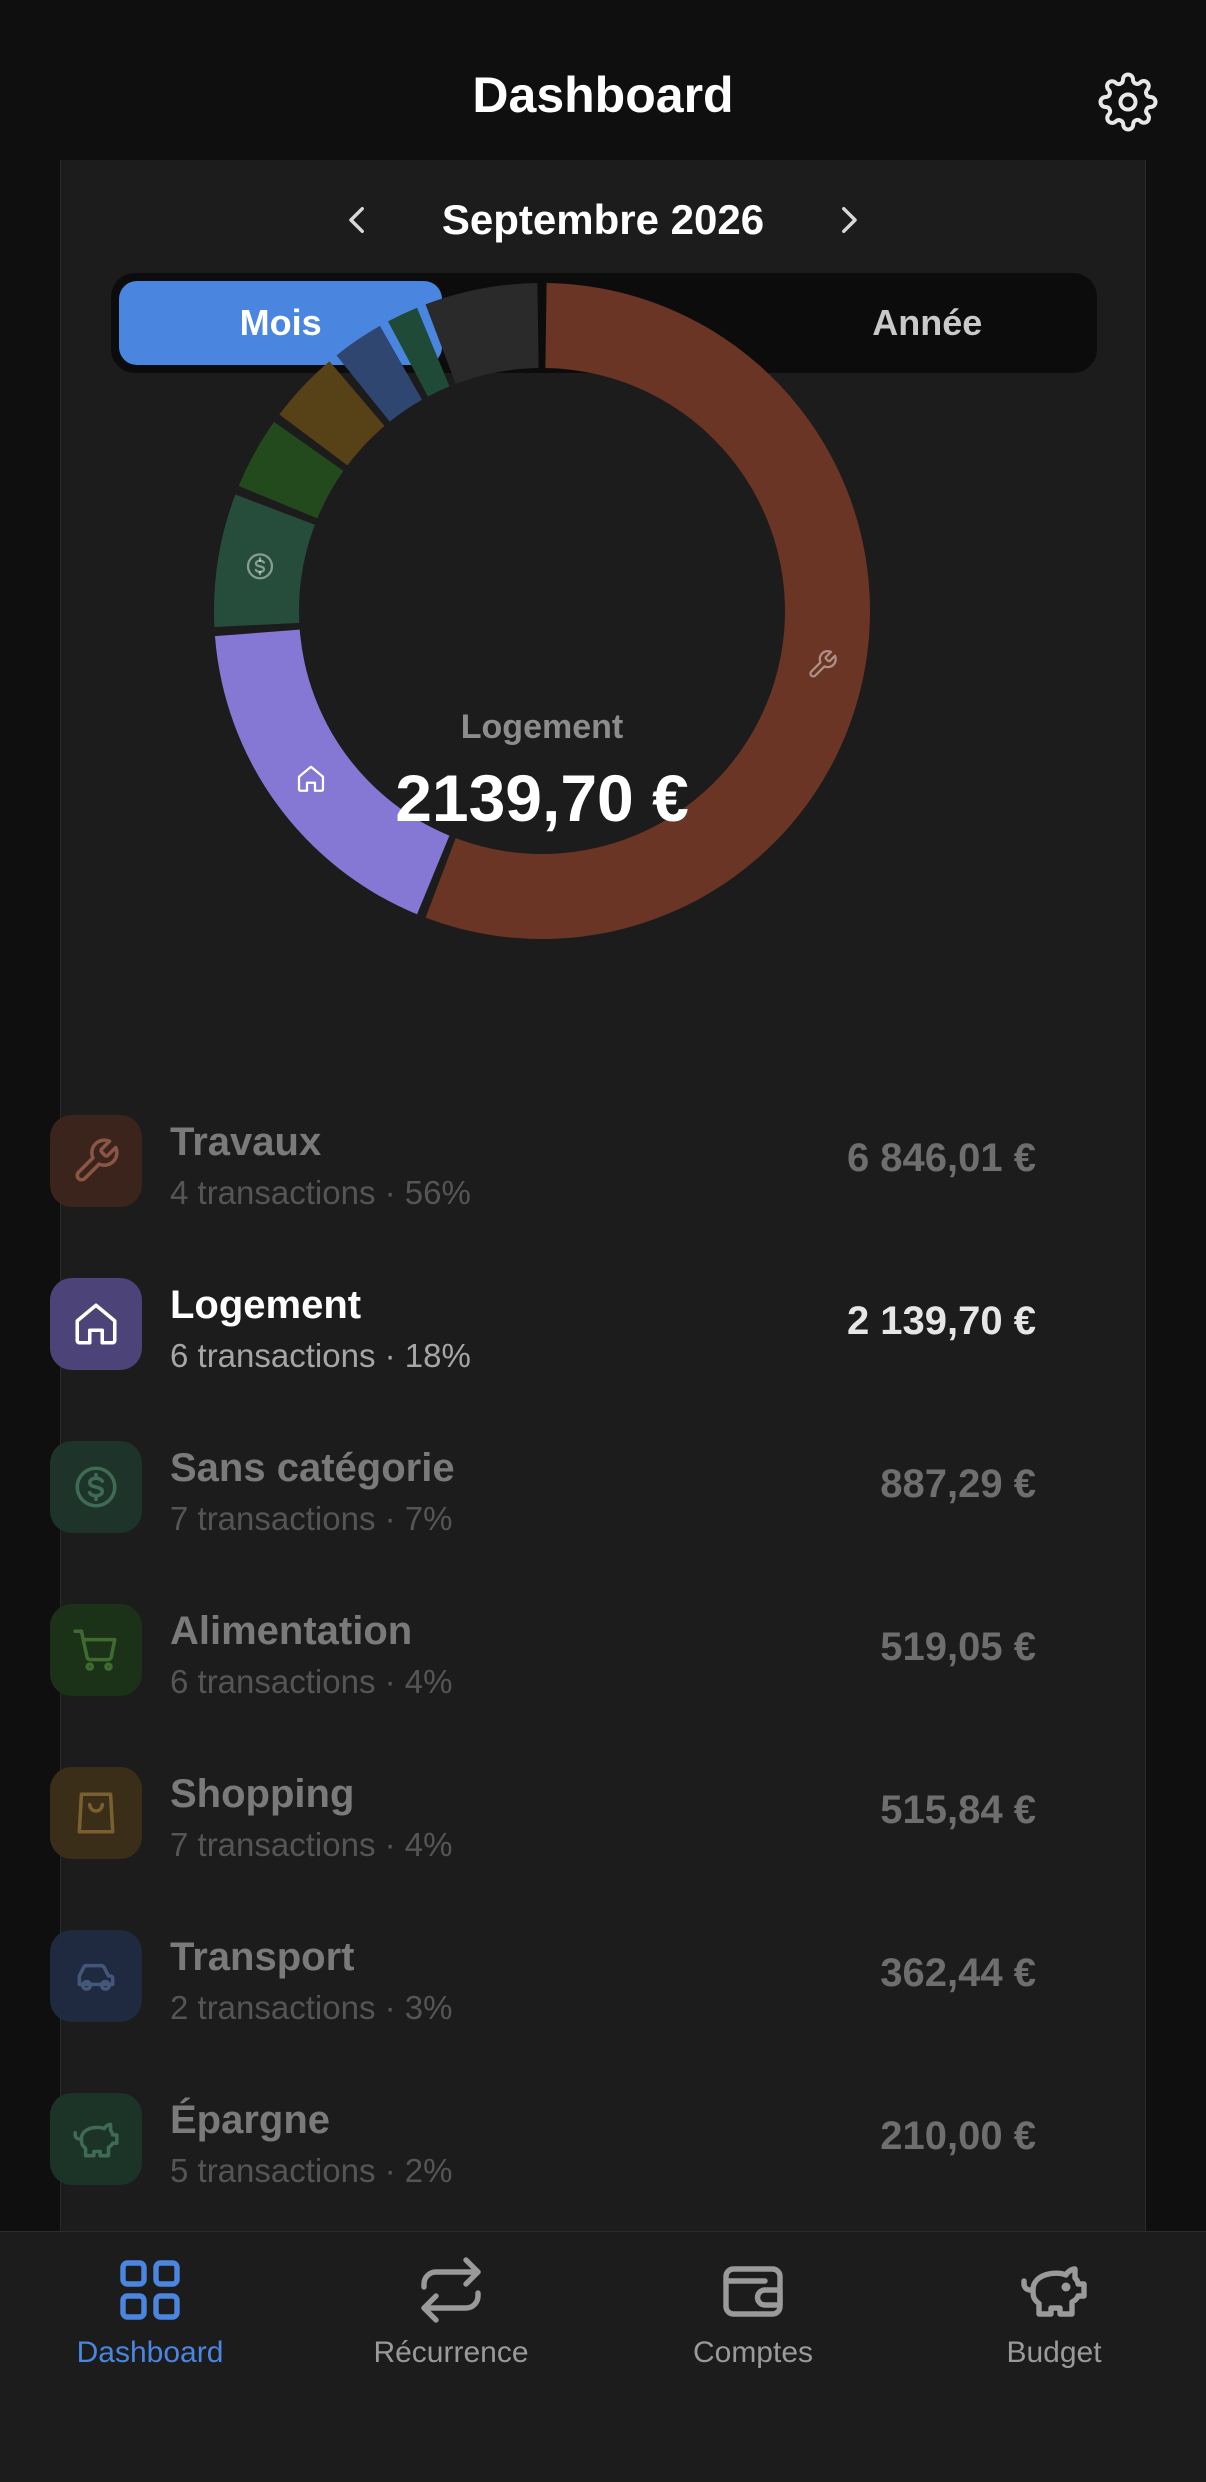 The image size is (1206, 2482). What do you see at coordinates (543, 1996) in the screenshot?
I see `category-row-transport: Transport 2 transactions · 3% 362,44 €` at bounding box center [543, 1996].